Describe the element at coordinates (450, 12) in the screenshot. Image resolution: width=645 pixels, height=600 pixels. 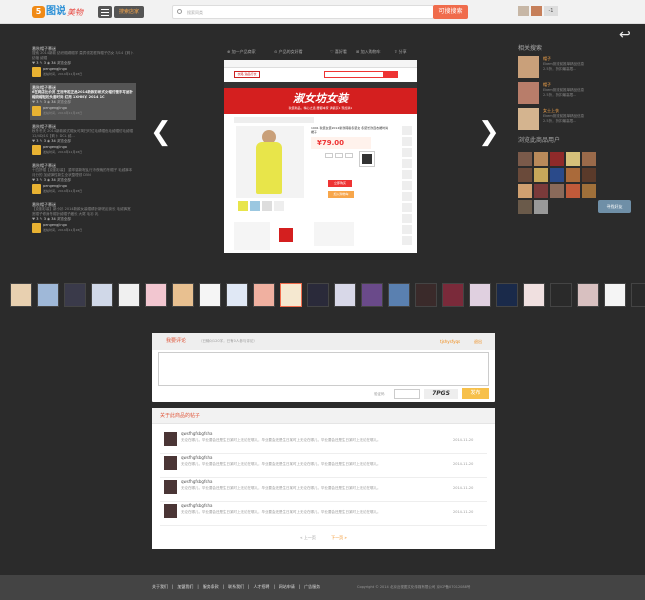
I see `search-button: 可搜搜索` at that location.